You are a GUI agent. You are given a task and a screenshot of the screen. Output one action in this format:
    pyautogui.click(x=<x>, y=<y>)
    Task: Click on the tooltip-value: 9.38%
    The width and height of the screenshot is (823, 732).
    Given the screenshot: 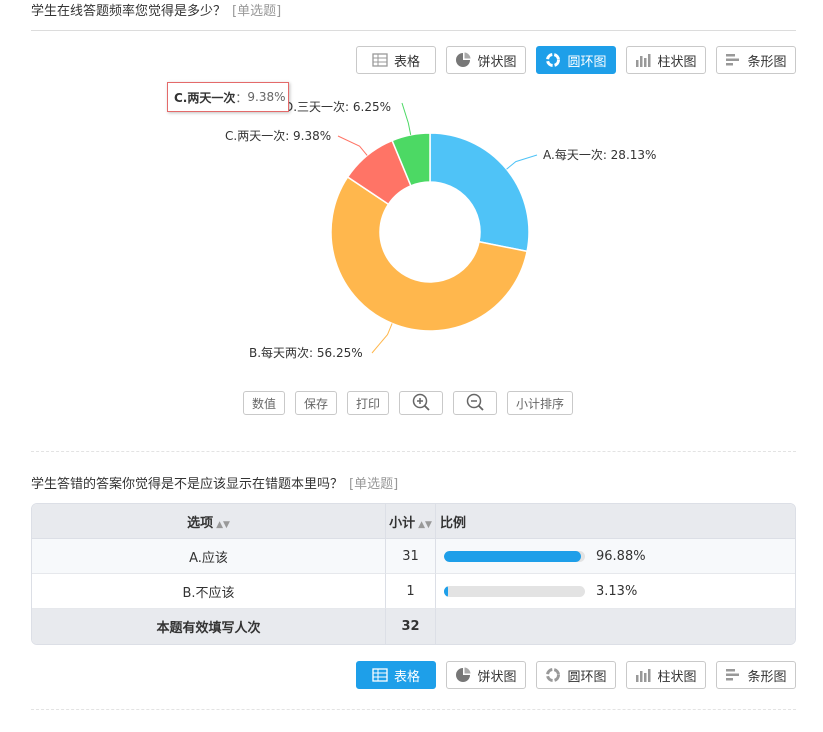 What is the action you would take?
    pyautogui.click(x=266, y=97)
    